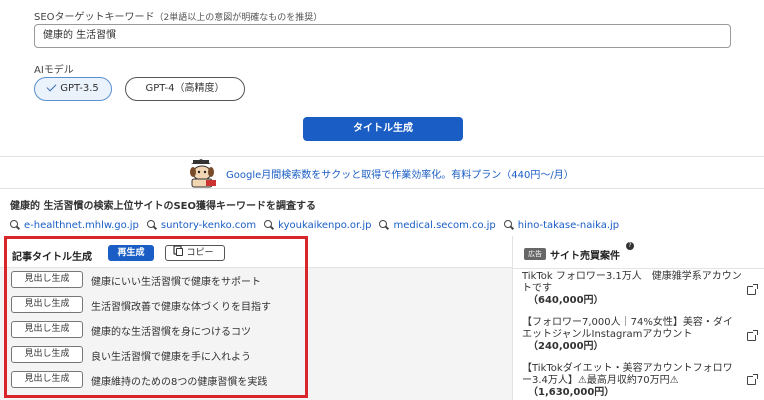 This screenshot has height=400, width=764. I want to click on model-option-gpt4: GPT-4（高精度）, so click(185, 89).